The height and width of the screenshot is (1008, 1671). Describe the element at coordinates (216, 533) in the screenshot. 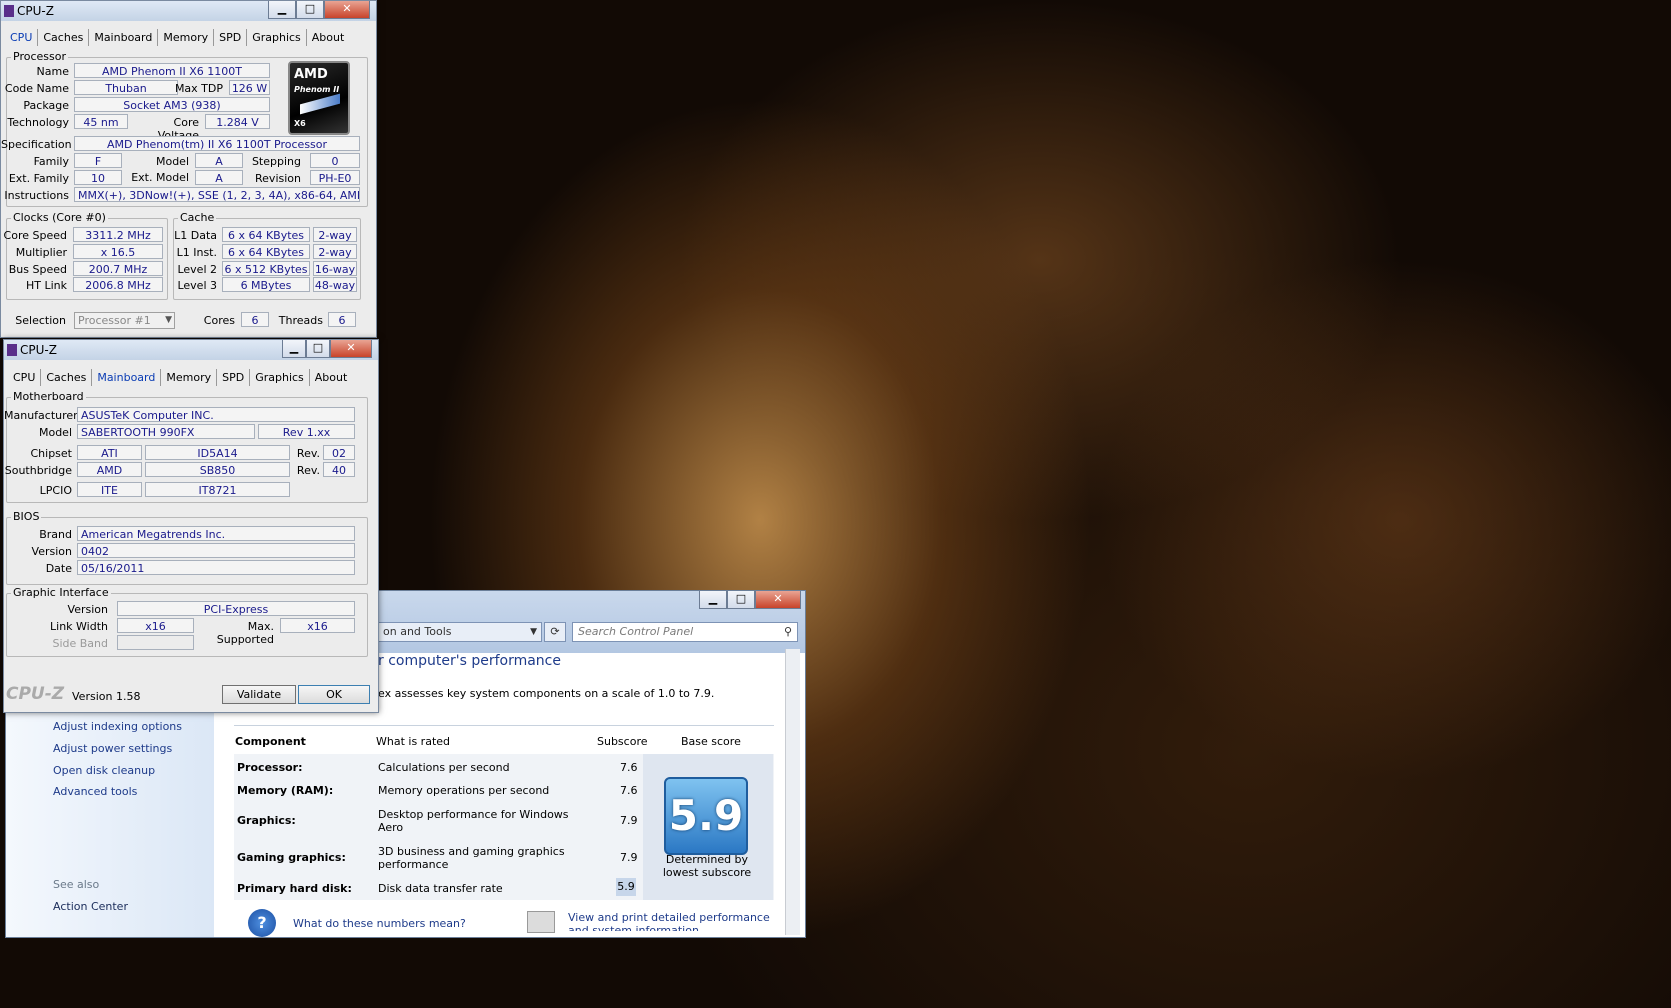

I see `bios-brand-value: American Megatrends Inc.` at that location.